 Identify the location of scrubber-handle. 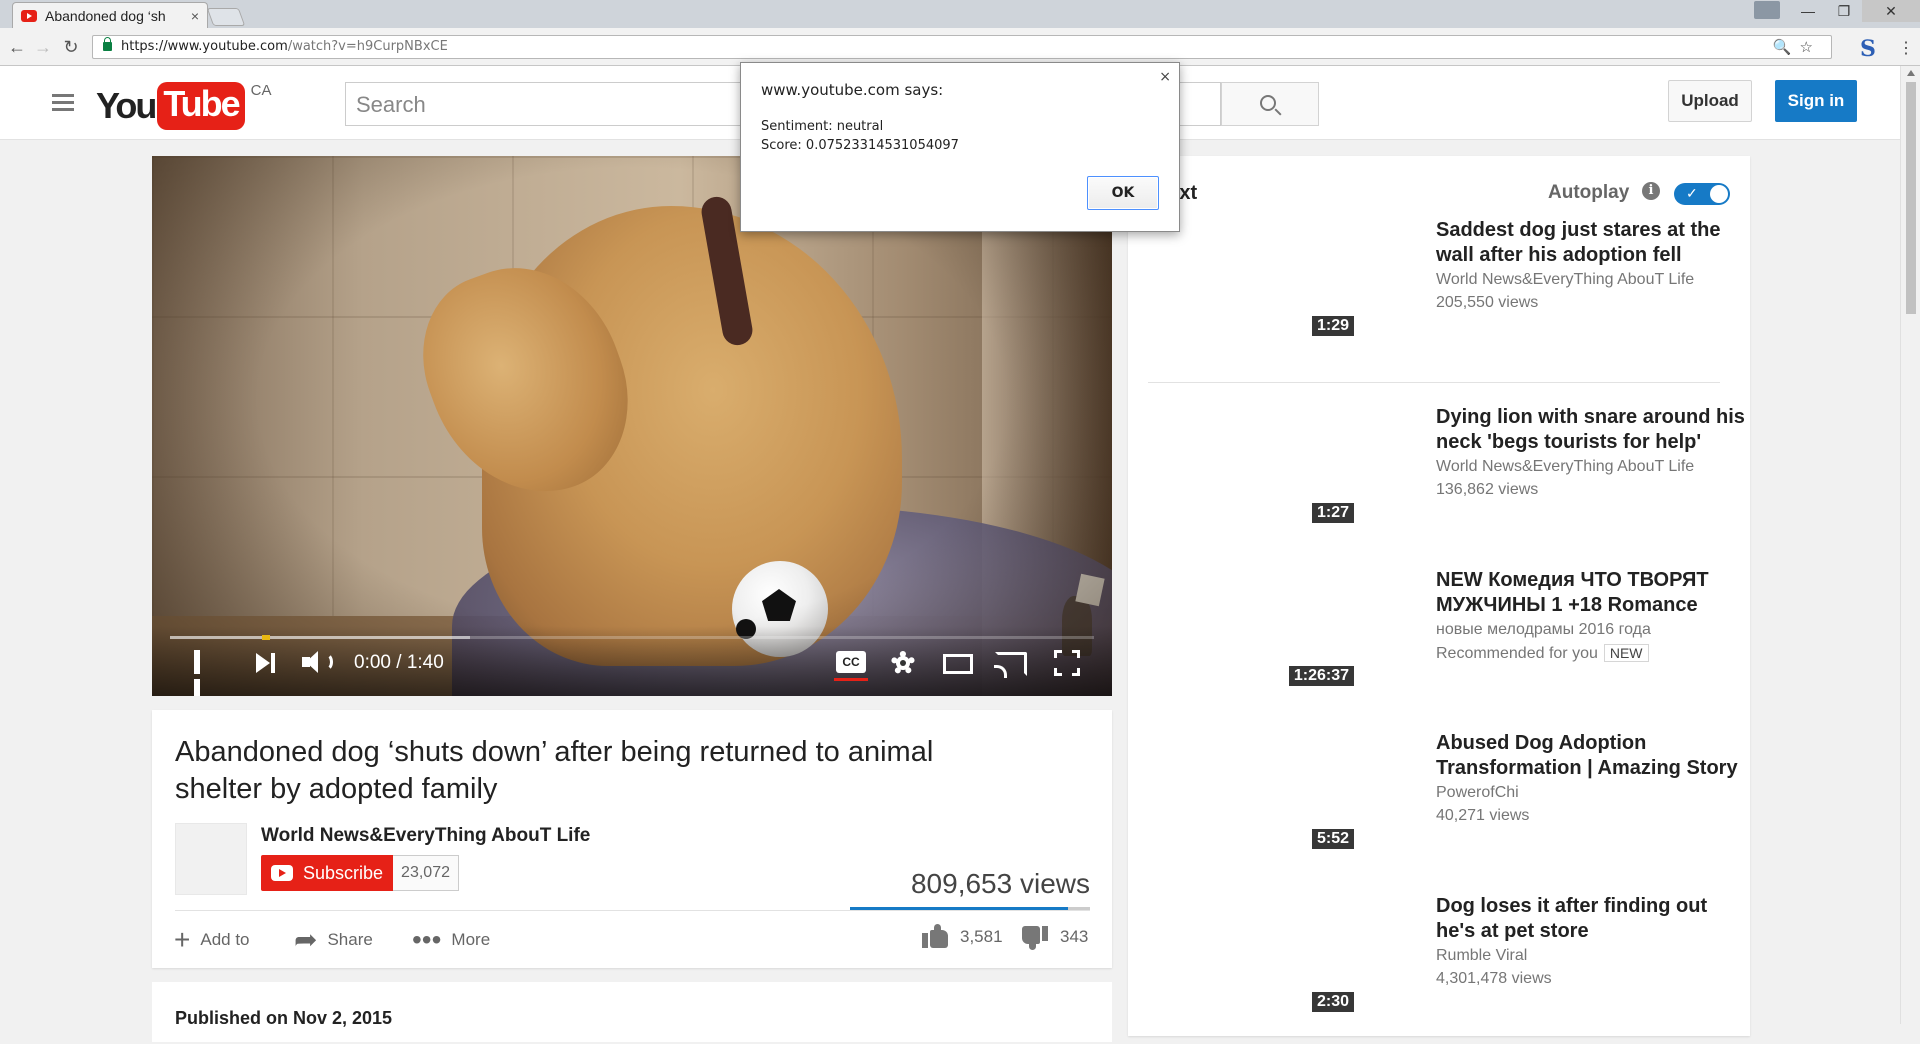
(266, 637).